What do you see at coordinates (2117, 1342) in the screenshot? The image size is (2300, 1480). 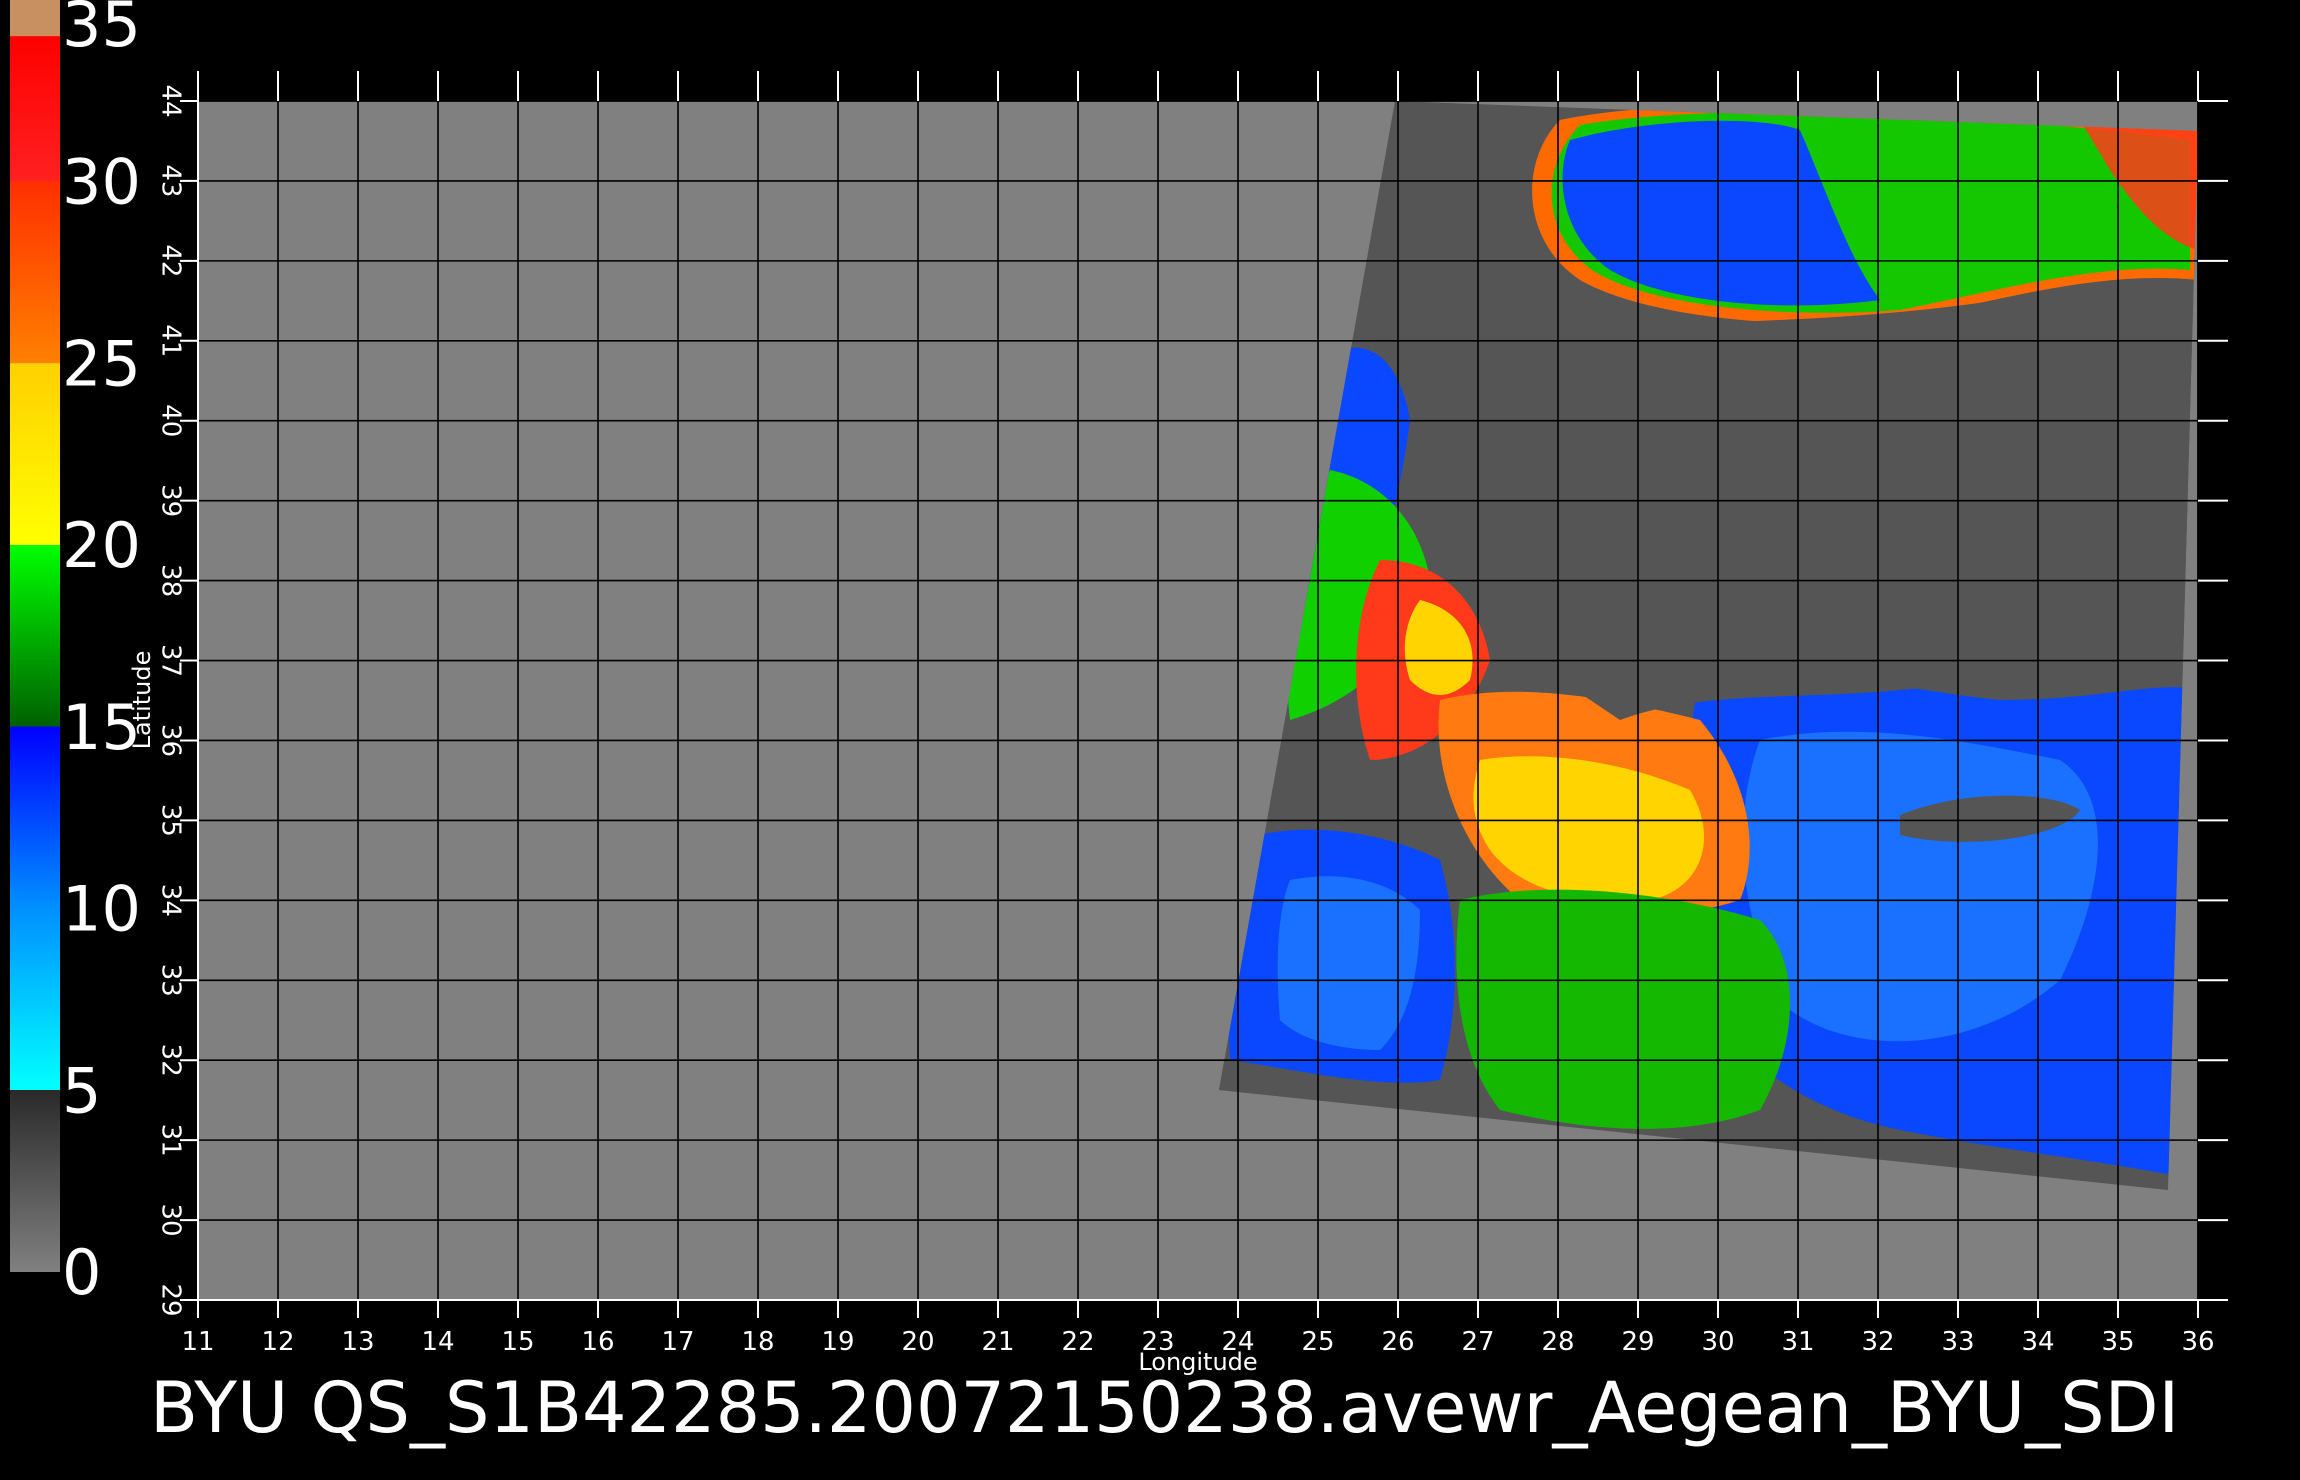 I see `x-tick-label-35: 35` at bounding box center [2117, 1342].